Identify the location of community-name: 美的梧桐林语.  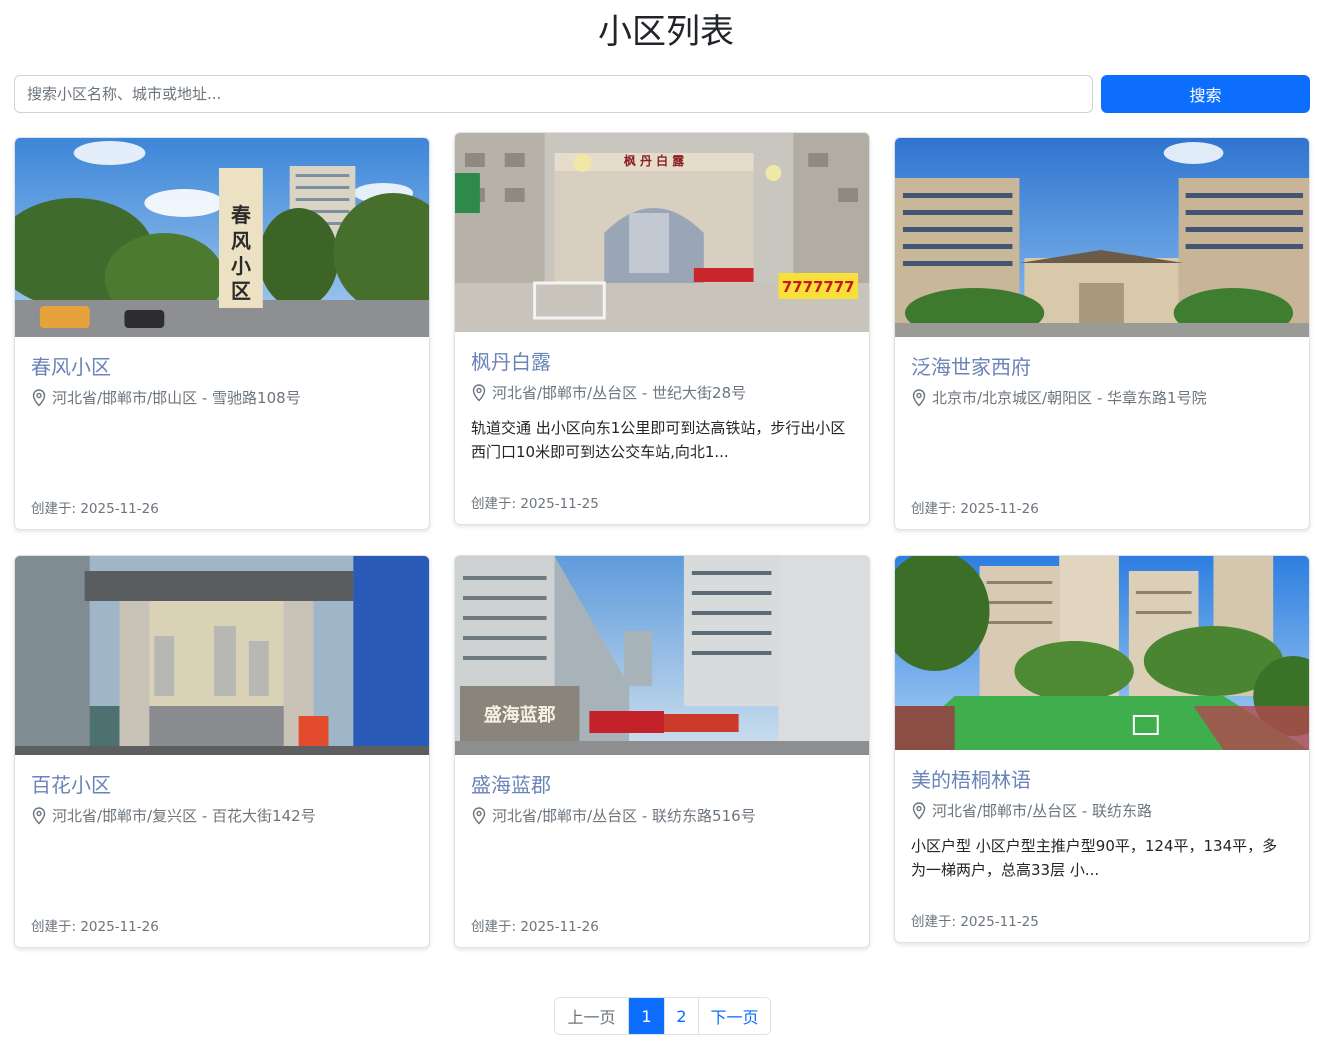
(971, 780).